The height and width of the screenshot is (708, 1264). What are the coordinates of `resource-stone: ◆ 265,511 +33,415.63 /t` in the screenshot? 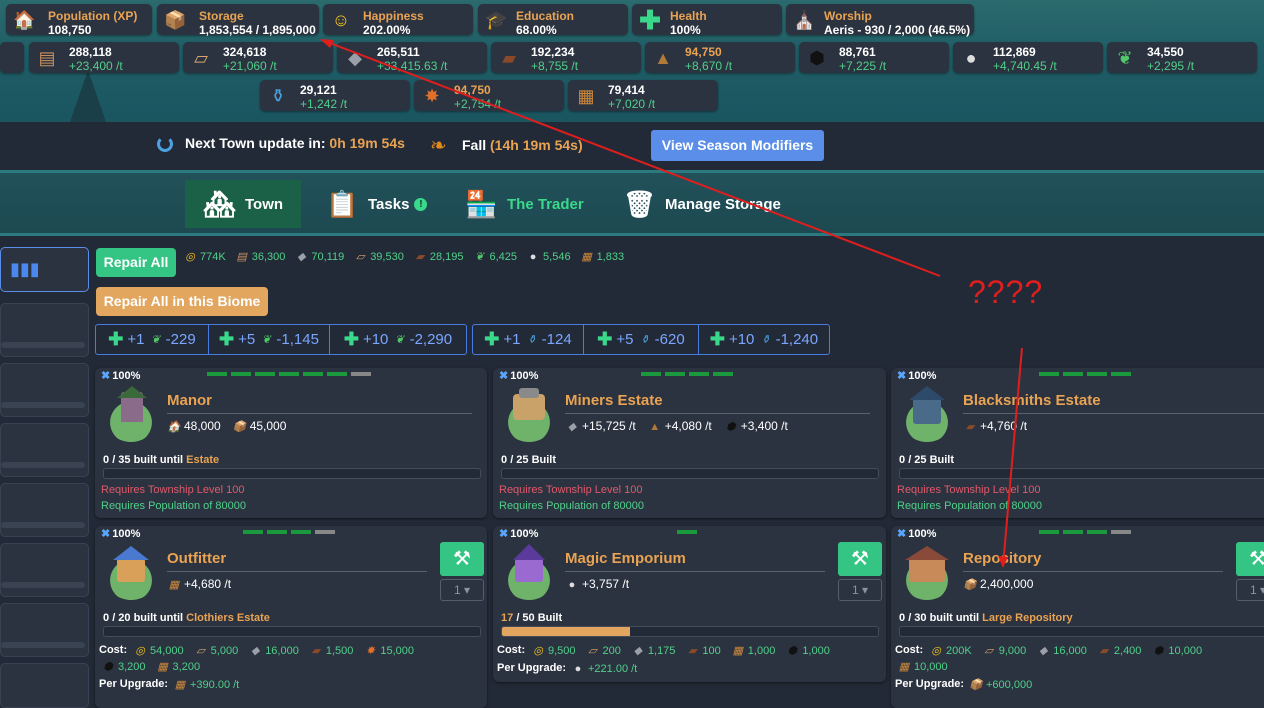 It's located at (412, 57).